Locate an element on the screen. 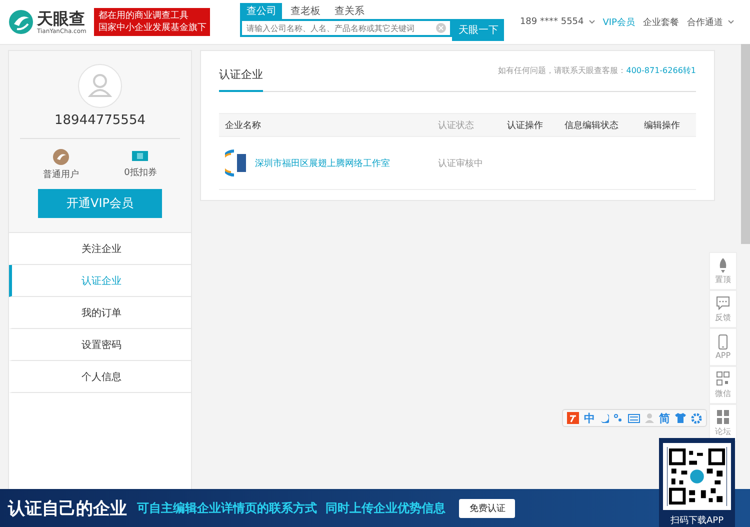  slogan-banner: 都在用的商业调查工具 国家中小企业发展基金旗下 is located at coordinates (152, 22).